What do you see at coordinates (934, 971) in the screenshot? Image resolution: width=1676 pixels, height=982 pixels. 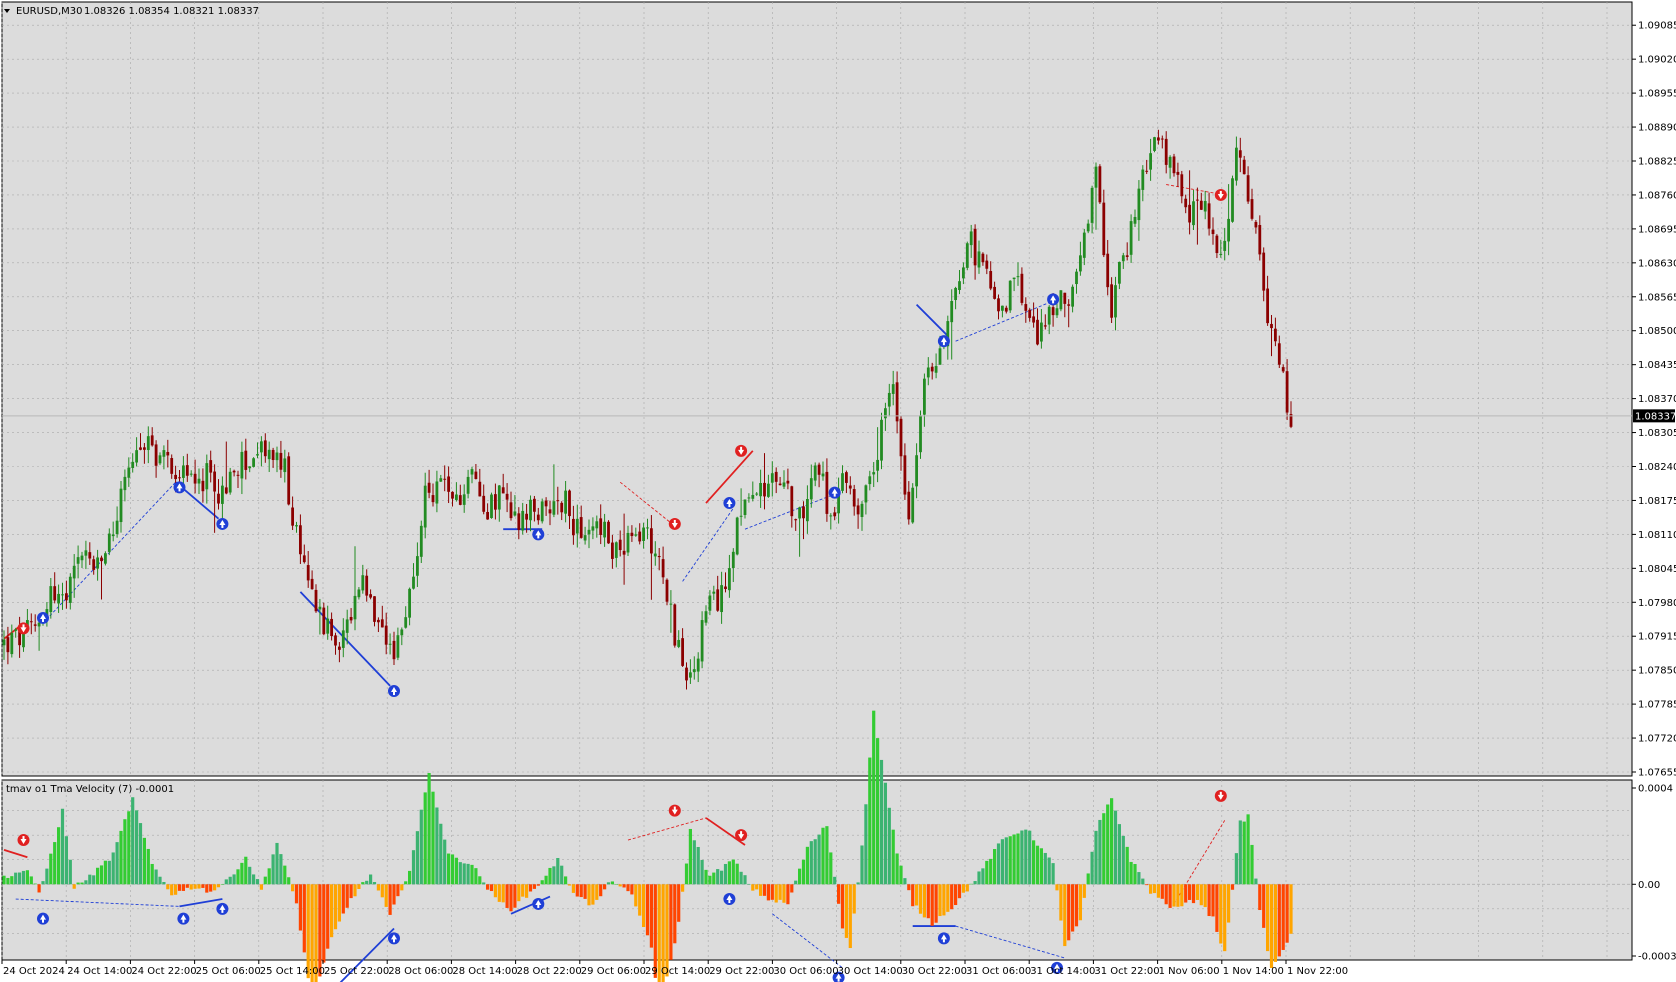 I see `time-tick-label: 30 Oct 22:00` at bounding box center [934, 971].